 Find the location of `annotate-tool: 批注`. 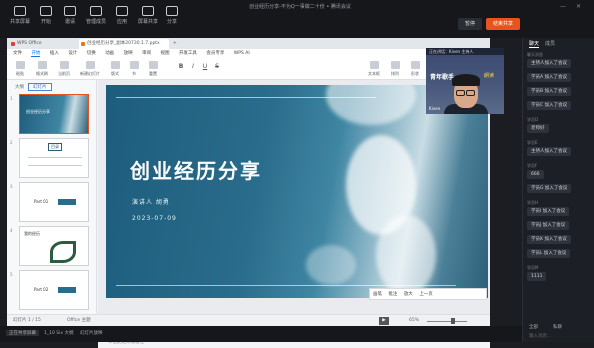

annotate-tool: 批注 is located at coordinates (392, 294).